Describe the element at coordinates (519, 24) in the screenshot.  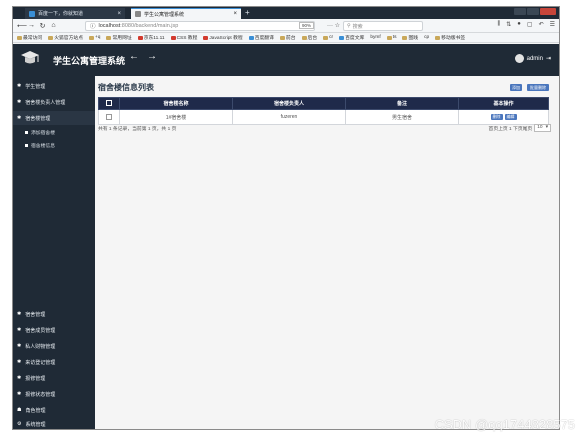
I see `chat-icon: ●` at that location.